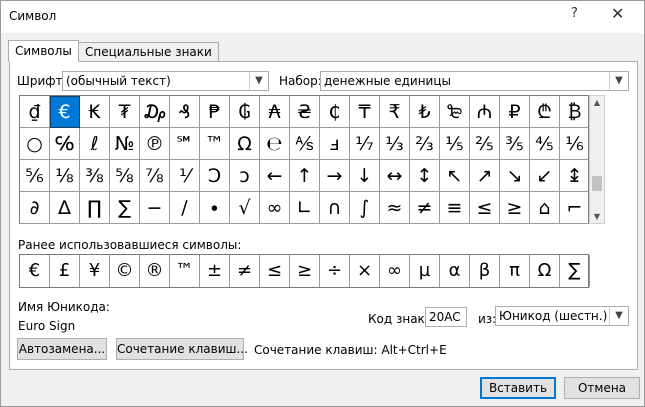 The width and height of the screenshot is (645, 407). I want to click on symbol-cell: ⅓, so click(395, 144).